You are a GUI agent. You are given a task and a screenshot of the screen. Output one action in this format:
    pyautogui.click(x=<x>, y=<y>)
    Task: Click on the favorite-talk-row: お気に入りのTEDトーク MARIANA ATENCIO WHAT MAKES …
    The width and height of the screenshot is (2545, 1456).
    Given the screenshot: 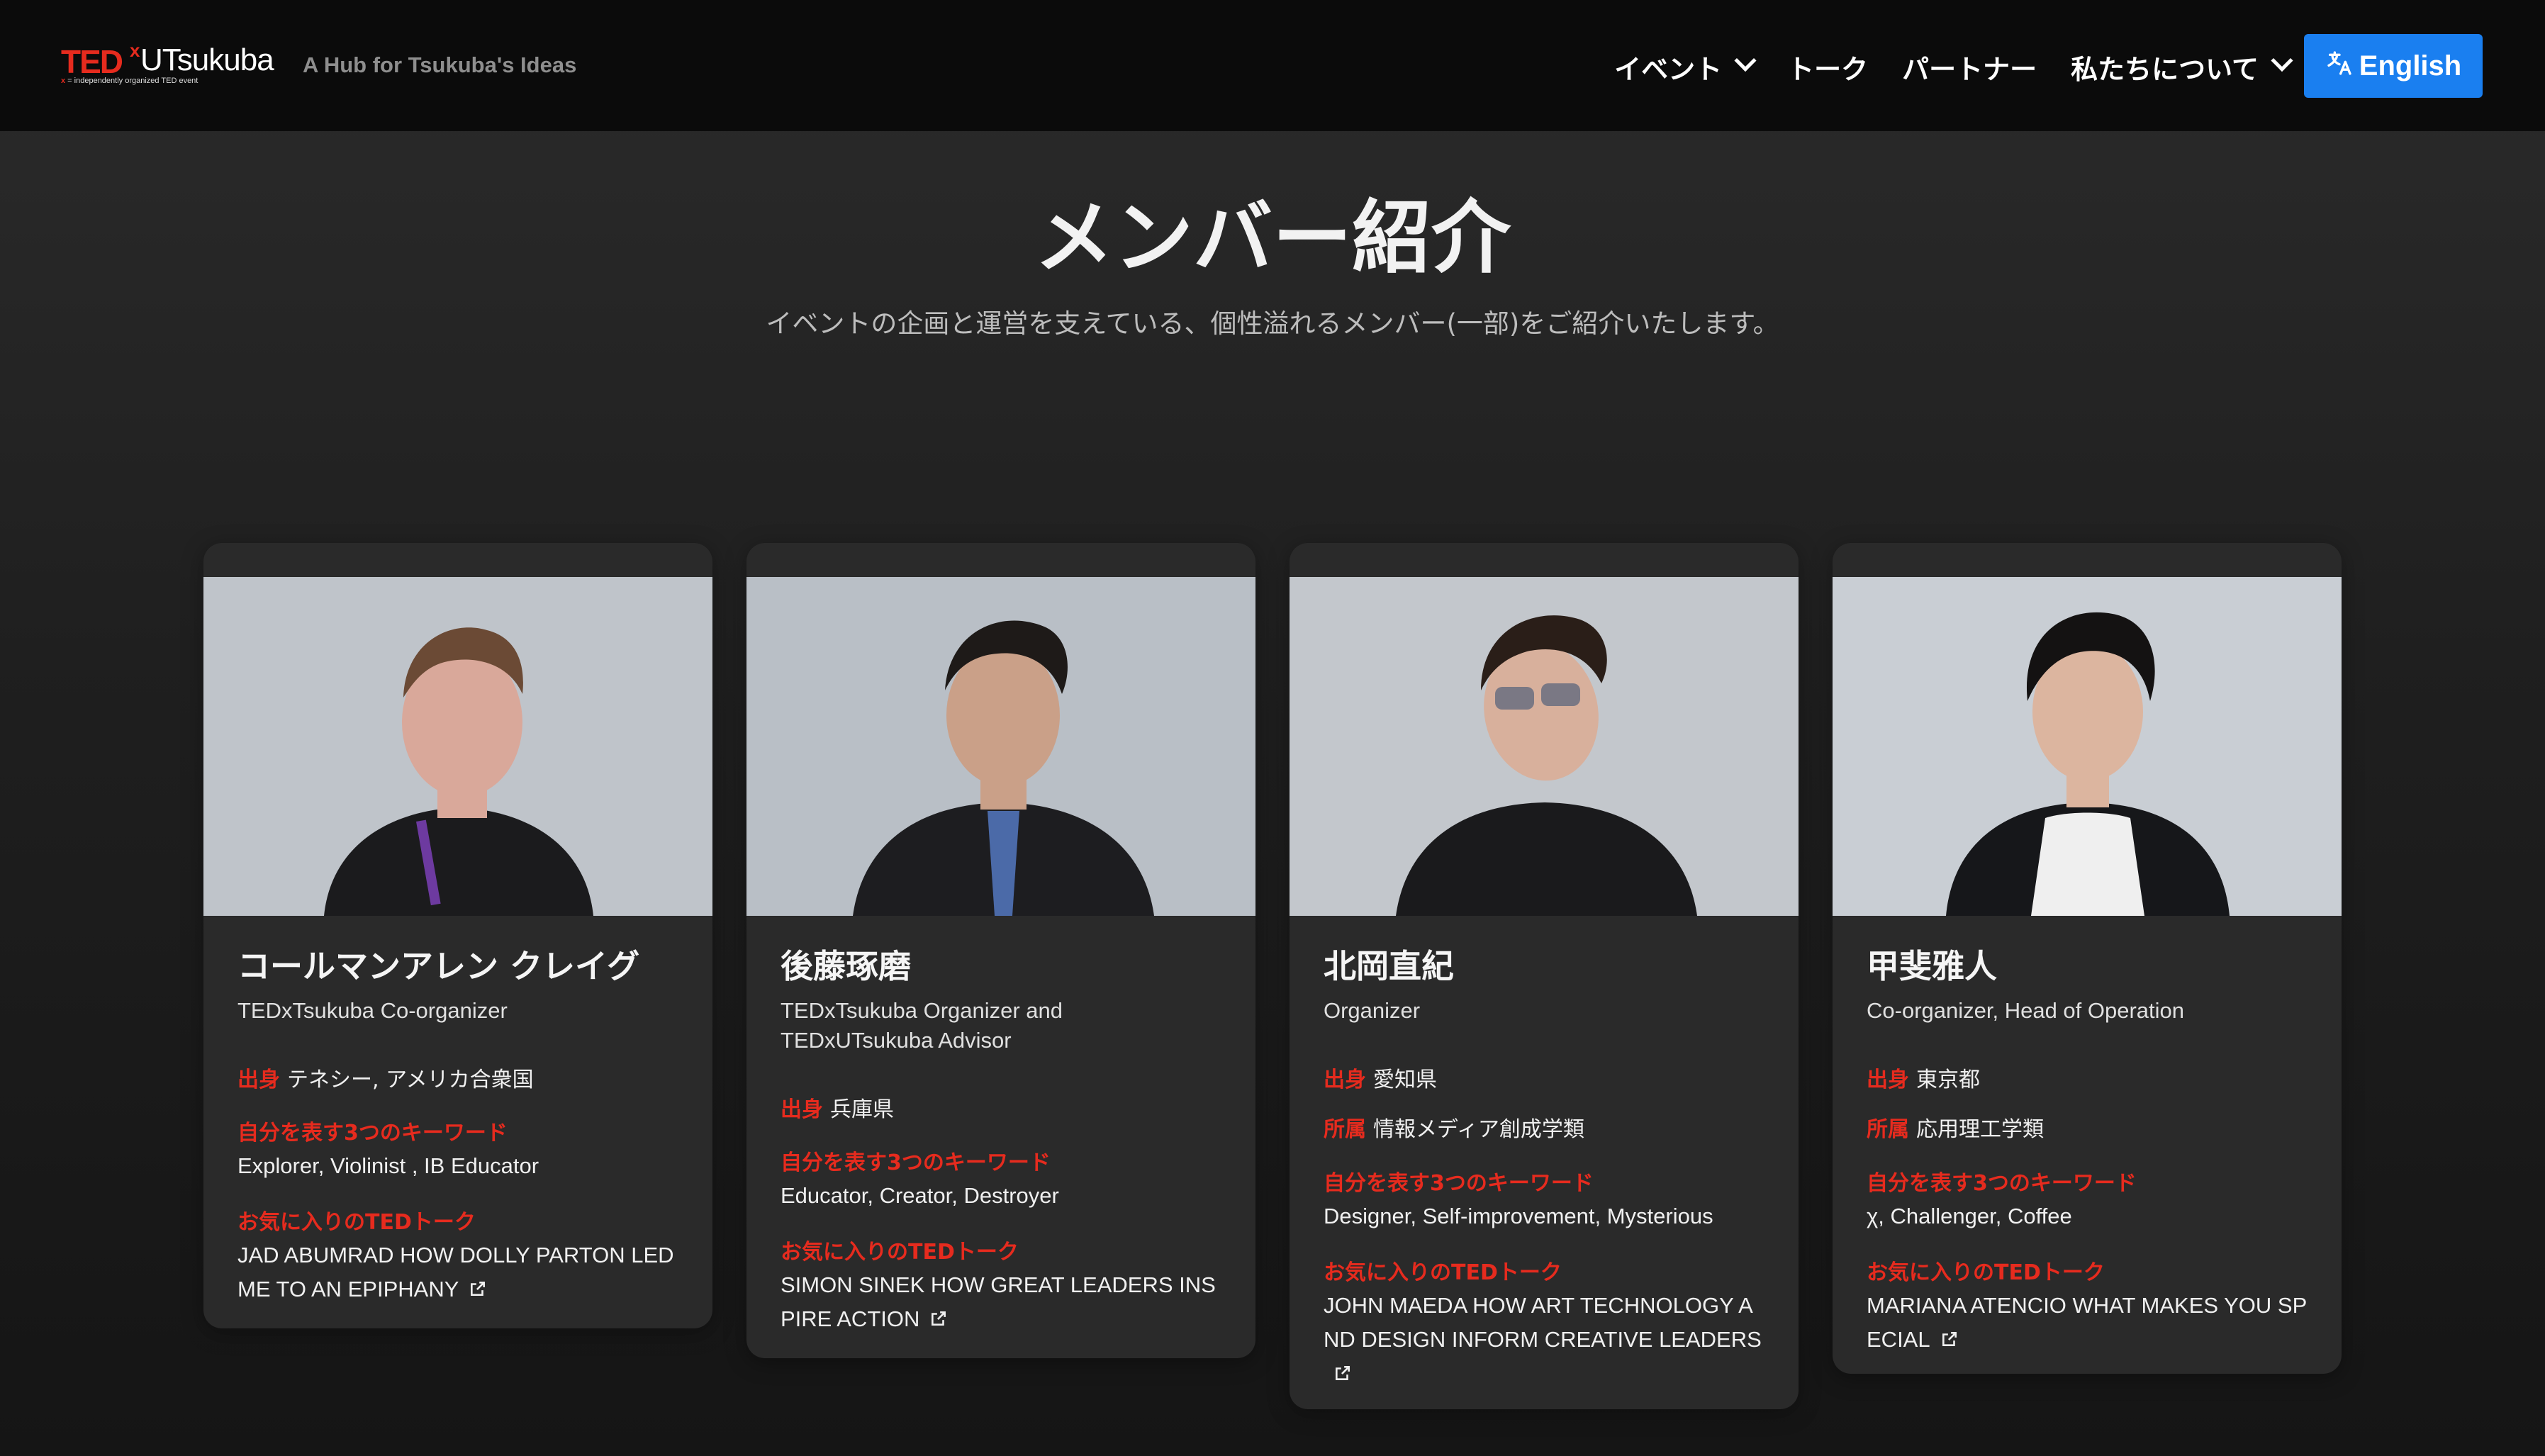 What is the action you would take?
    pyautogui.click(x=2087, y=1307)
    